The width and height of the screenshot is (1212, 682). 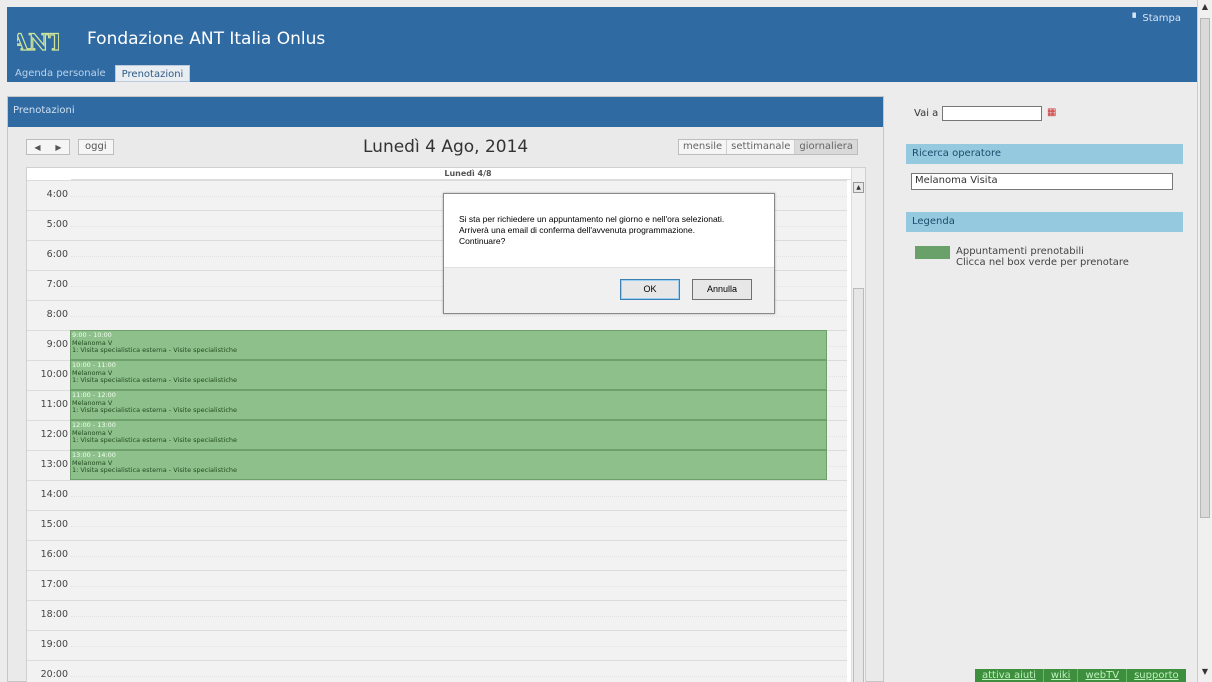 I want to click on link-attiva-aiuti: attiva aiuti, so click(x=1009, y=675).